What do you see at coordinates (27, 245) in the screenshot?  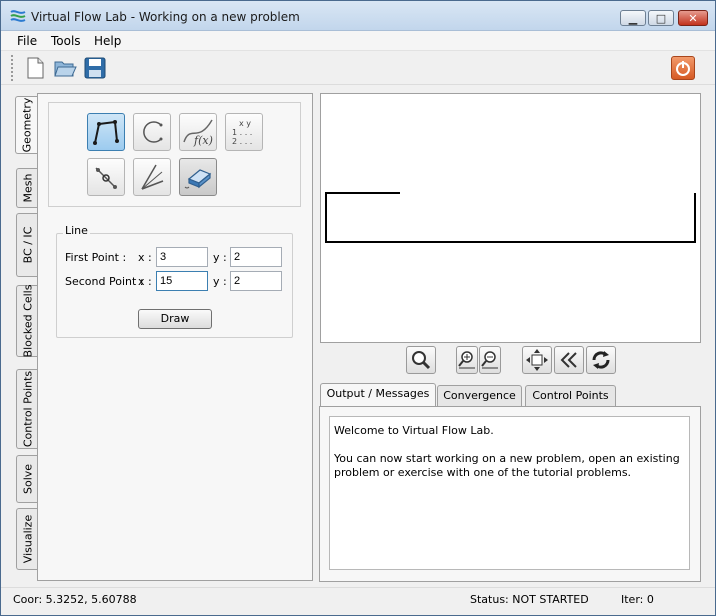 I see `side-tab-bc-ic: BC / IC` at bounding box center [27, 245].